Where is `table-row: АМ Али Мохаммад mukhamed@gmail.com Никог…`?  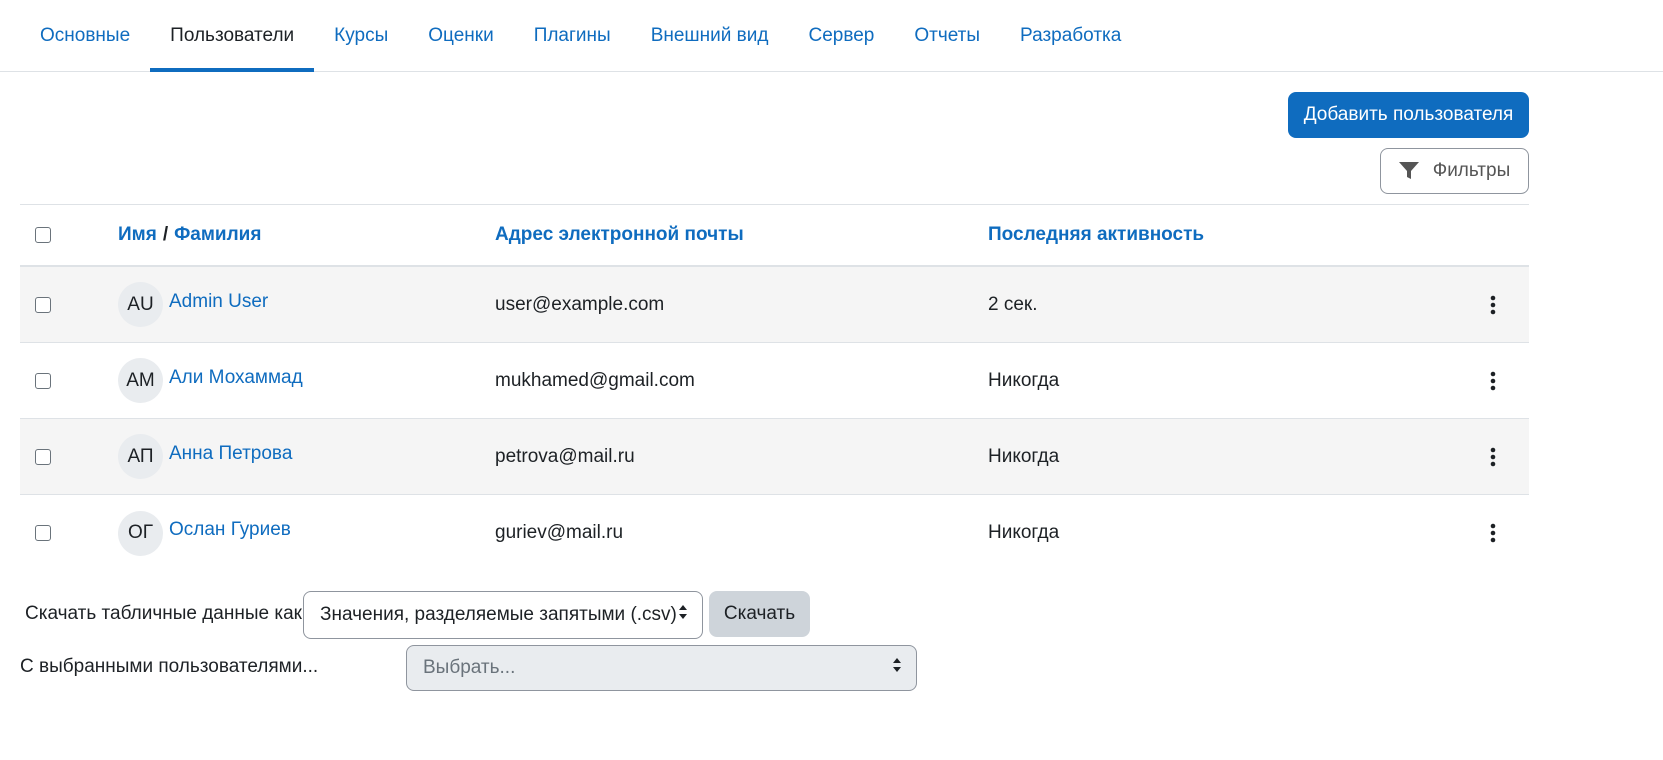
table-row: АМ Али Мохаммад mukhamed@gmail.com Никог… is located at coordinates (774, 381).